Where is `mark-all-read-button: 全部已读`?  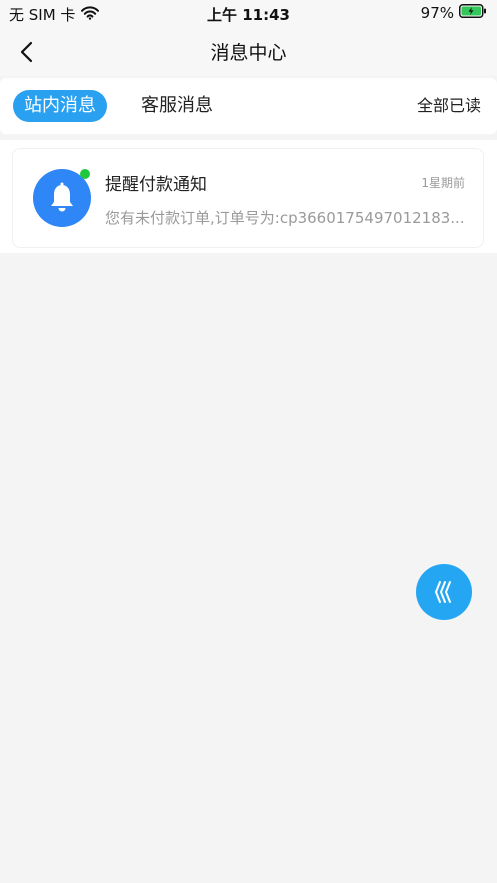
mark-all-read-button: 全部已读 is located at coordinates (449, 106).